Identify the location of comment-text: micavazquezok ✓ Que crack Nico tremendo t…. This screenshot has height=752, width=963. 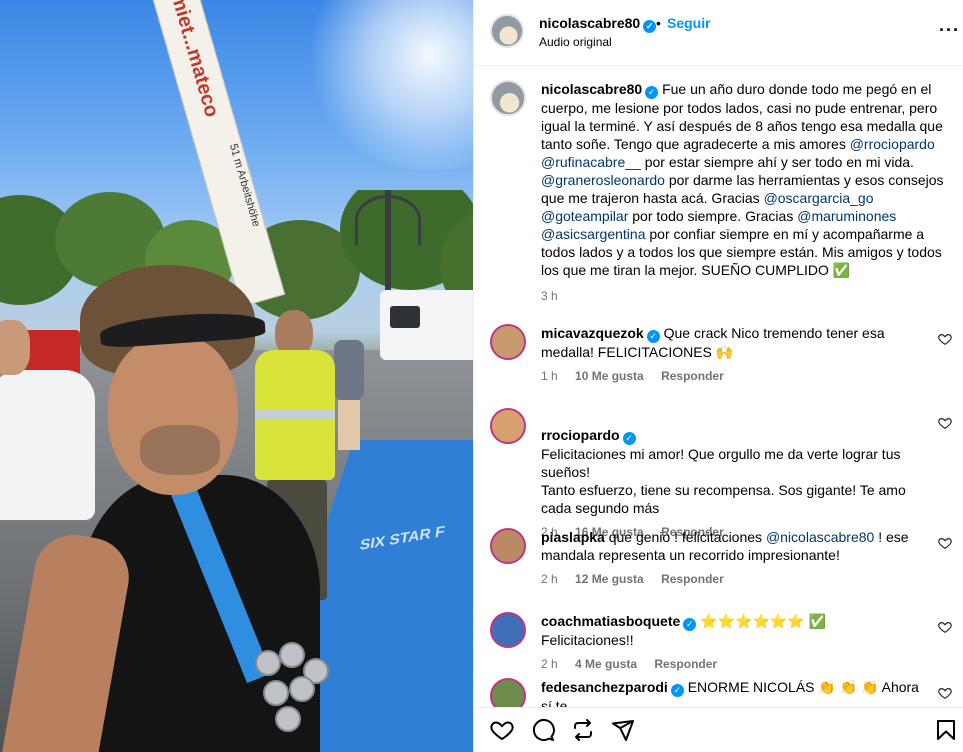
(730, 342).